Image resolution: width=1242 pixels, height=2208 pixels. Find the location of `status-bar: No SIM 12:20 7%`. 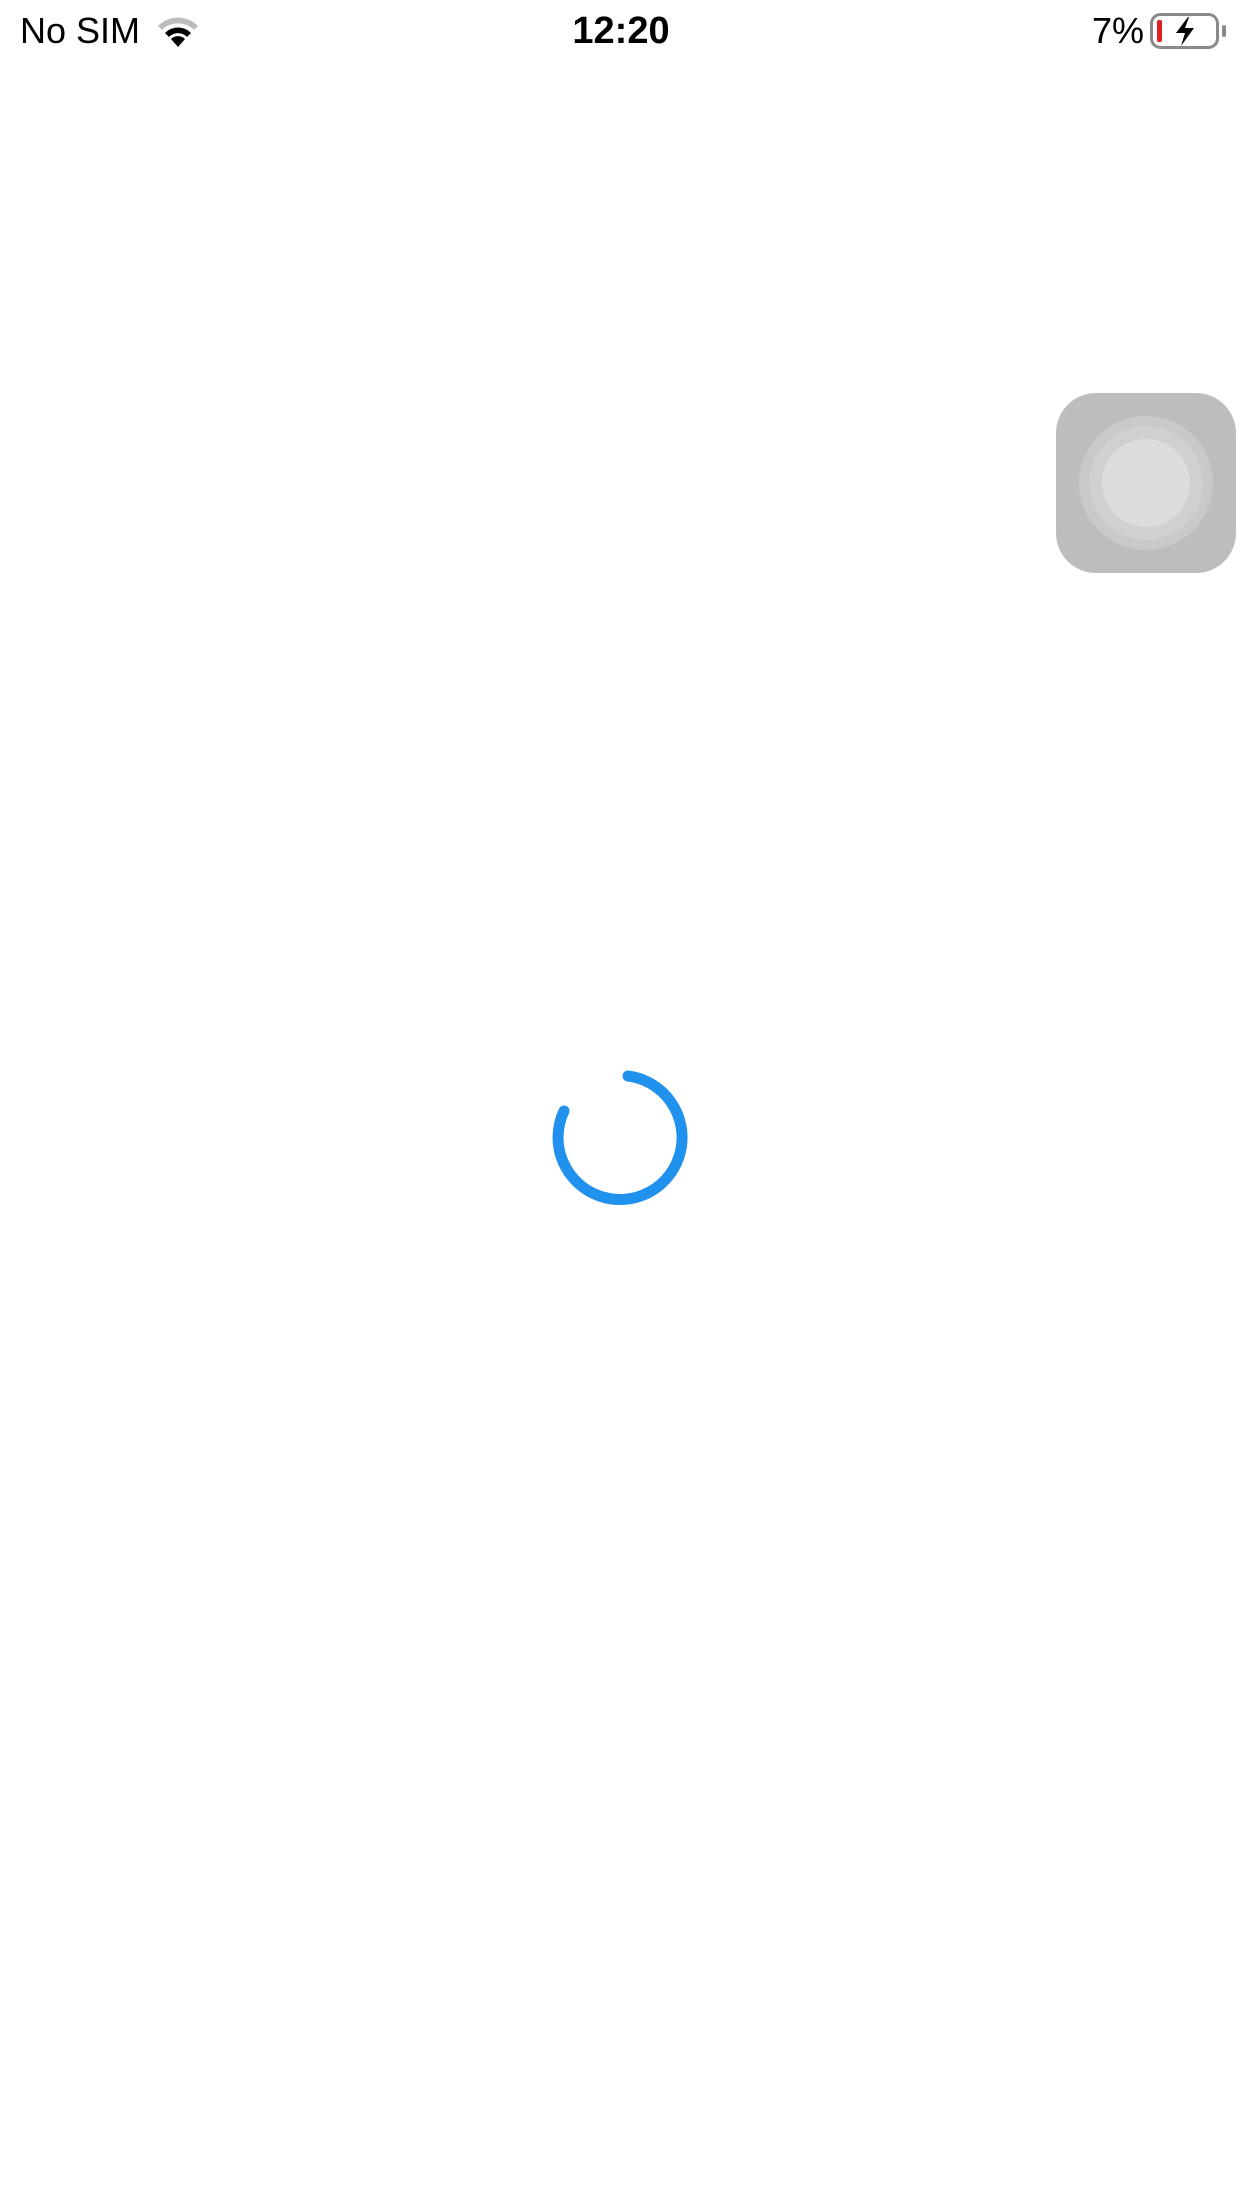

status-bar: No SIM 12:20 7% is located at coordinates (621, 31).